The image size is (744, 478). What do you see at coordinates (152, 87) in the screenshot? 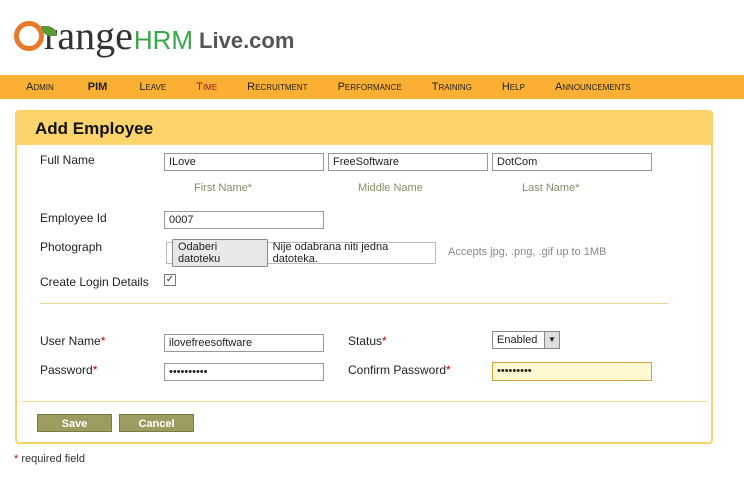
I see `menu-leave: Leave` at bounding box center [152, 87].